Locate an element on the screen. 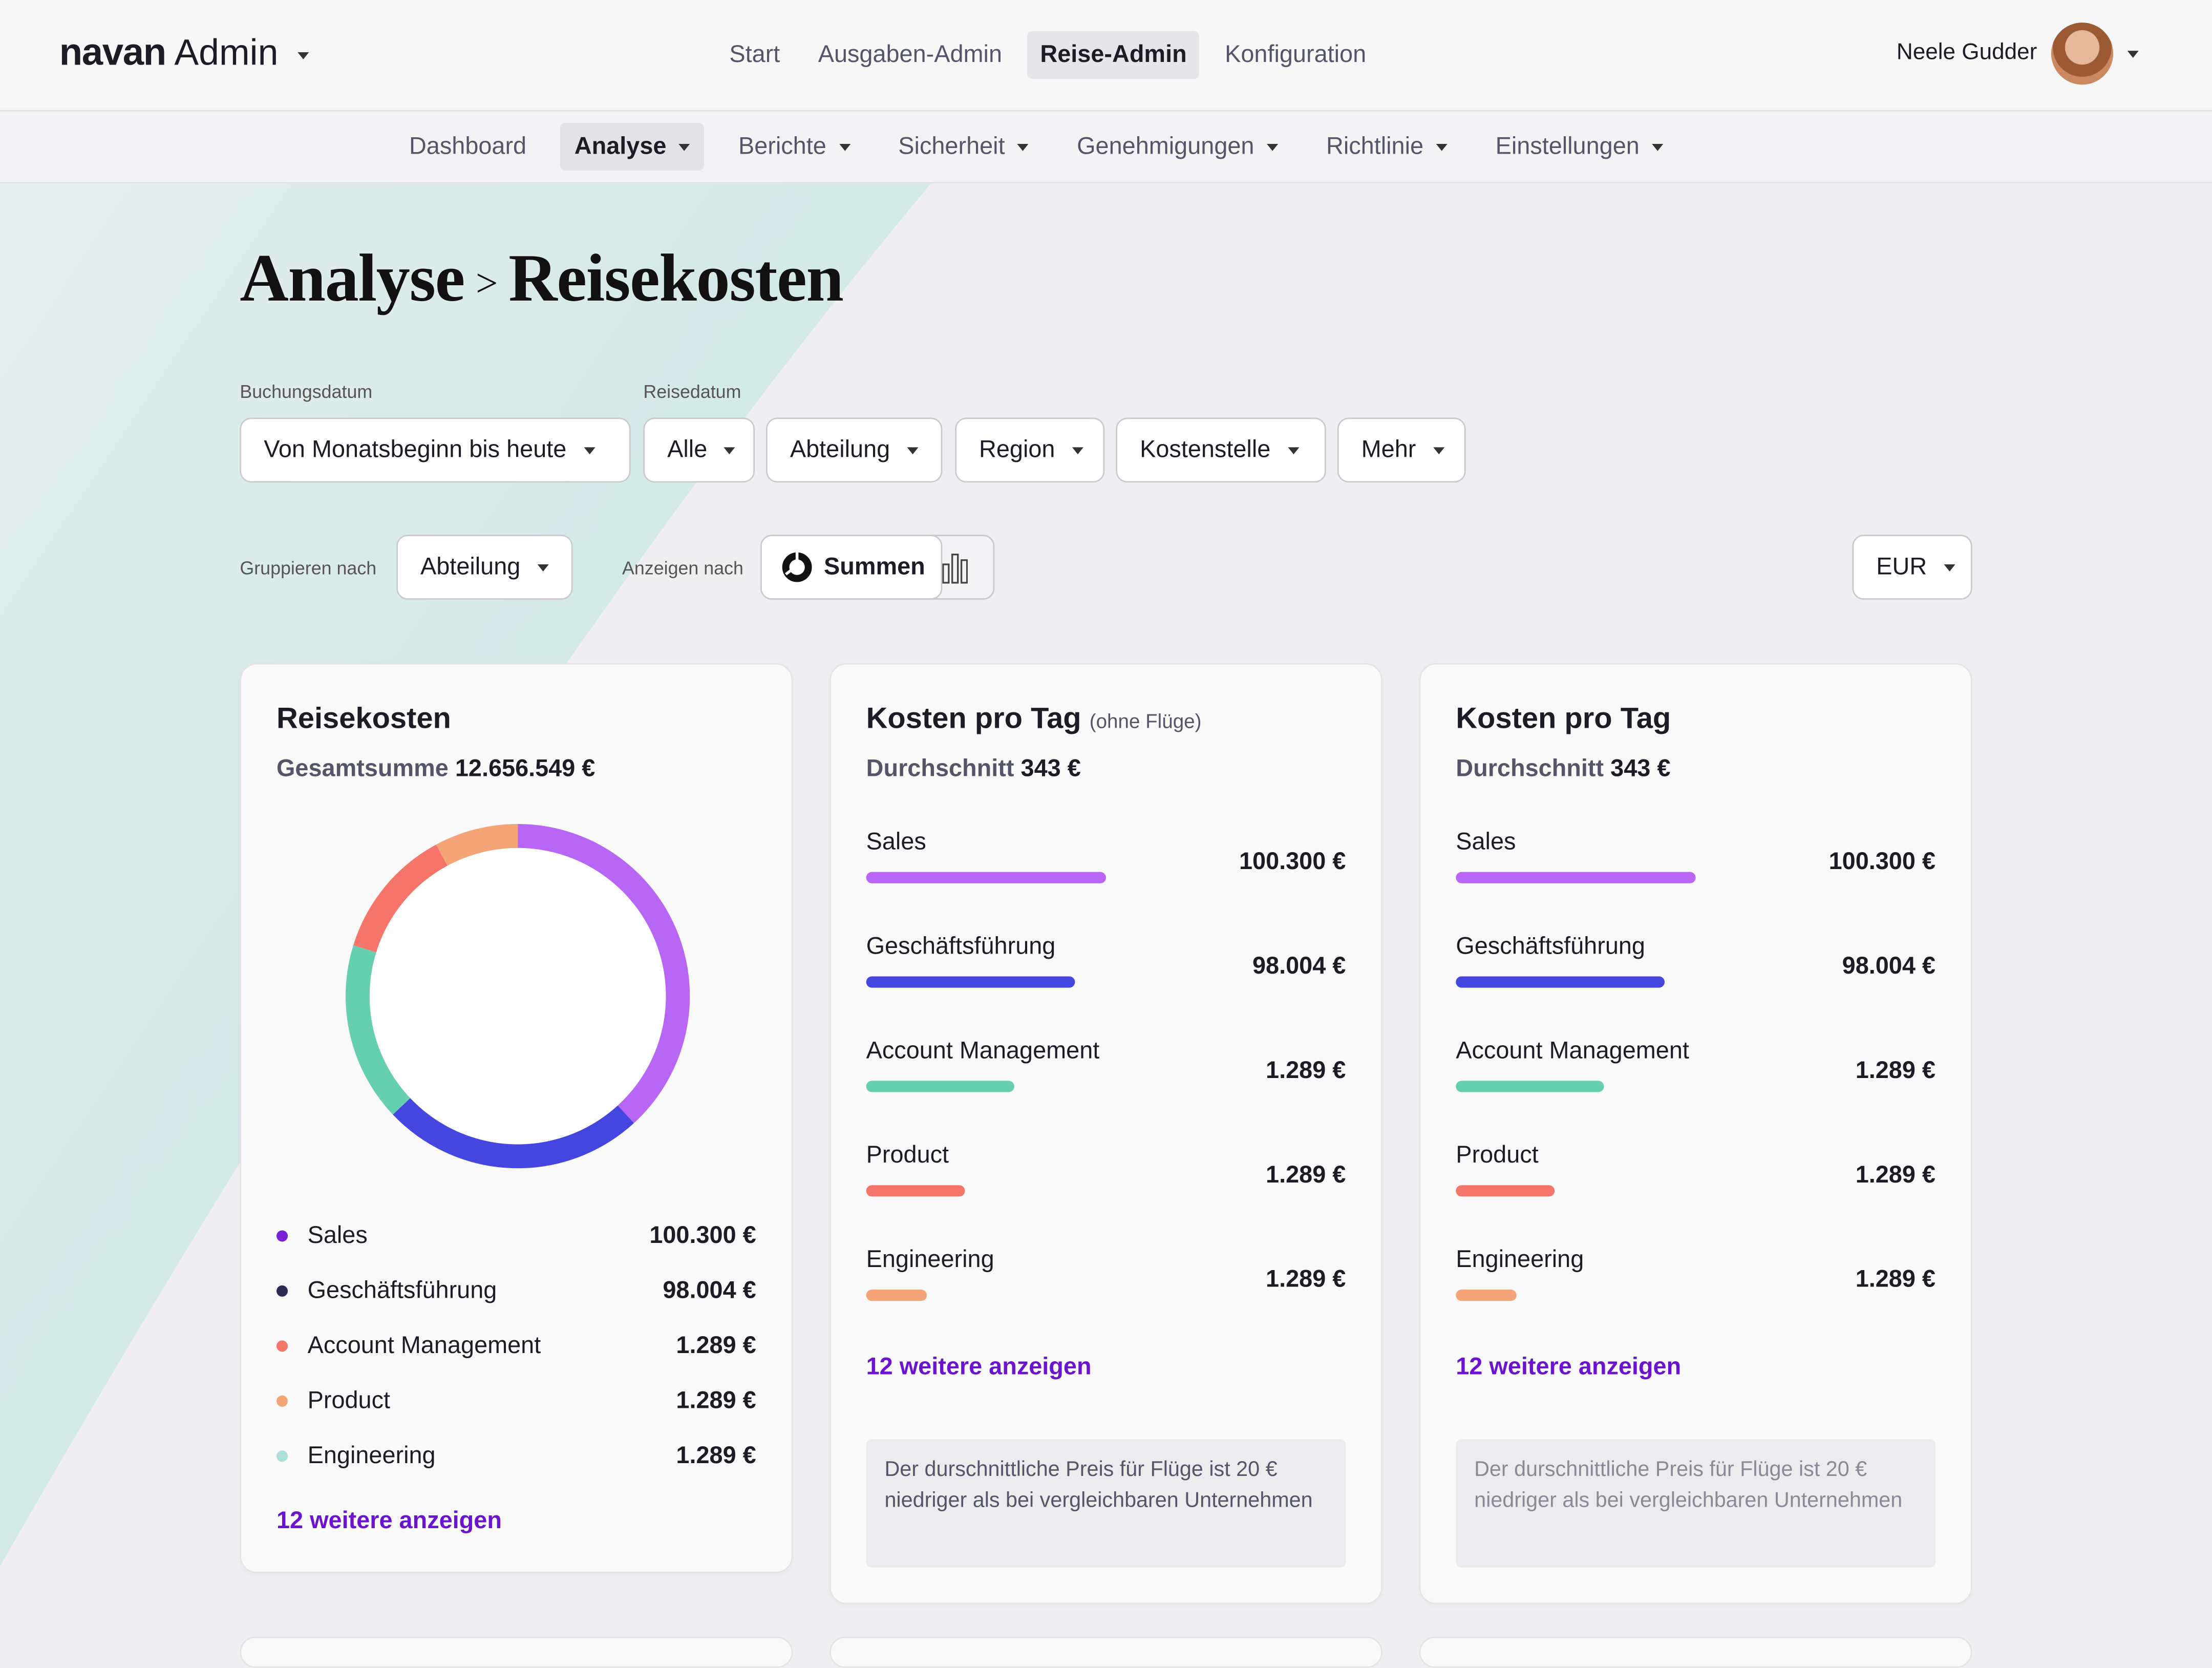 Image resolution: width=2212 pixels, height=1668 pixels. region-filter: Region is located at coordinates (1030, 450).